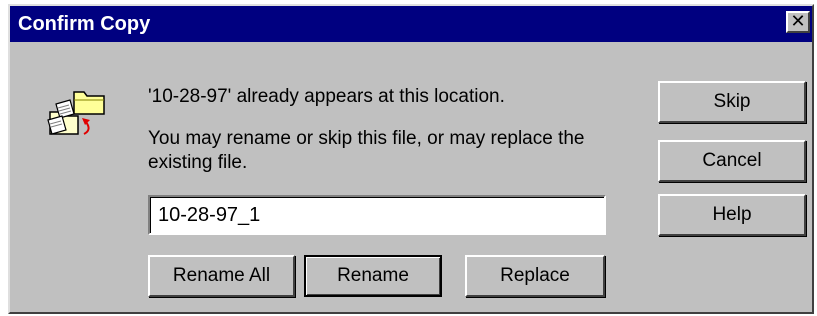 Image resolution: width=817 pixels, height=316 pixels. Describe the element at coordinates (373, 276) in the screenshot. I see `rename-button: Rename` at that location.